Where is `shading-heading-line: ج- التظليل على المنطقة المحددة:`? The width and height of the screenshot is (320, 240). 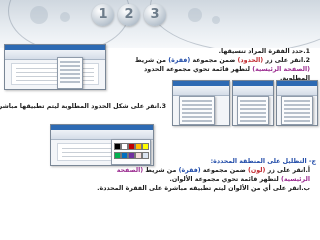 shading-heading-line: ج- التظليل على المنطقة المحددة: is located at coordinates (263, 162).